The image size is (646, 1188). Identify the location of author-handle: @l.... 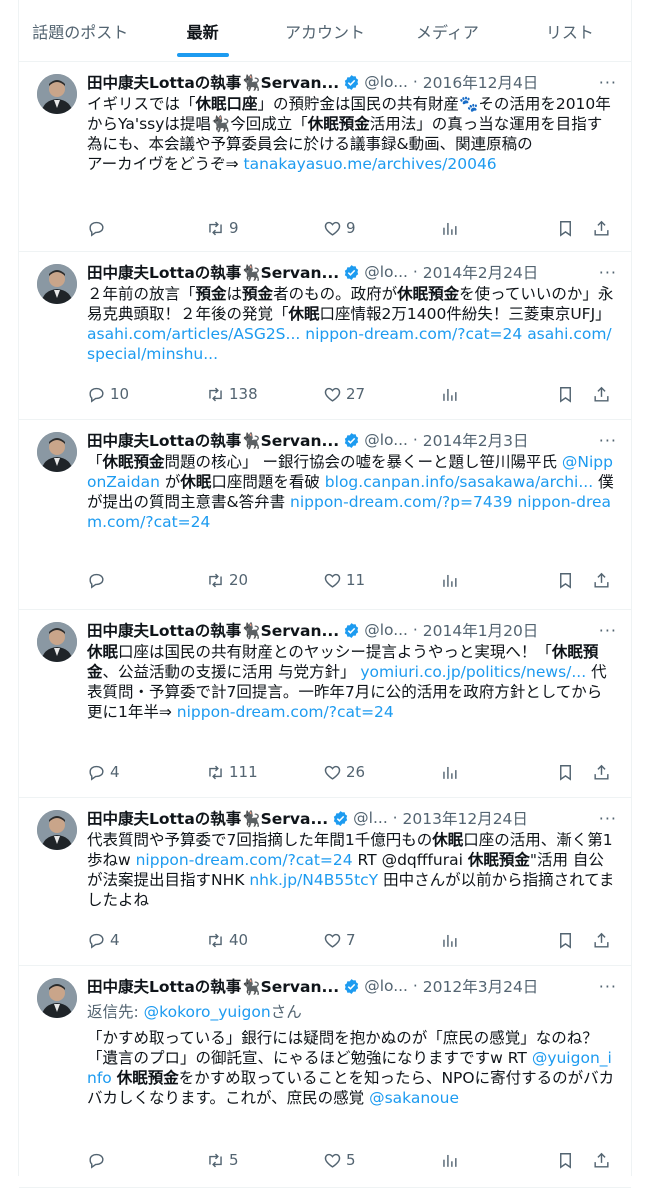
(370, 818).